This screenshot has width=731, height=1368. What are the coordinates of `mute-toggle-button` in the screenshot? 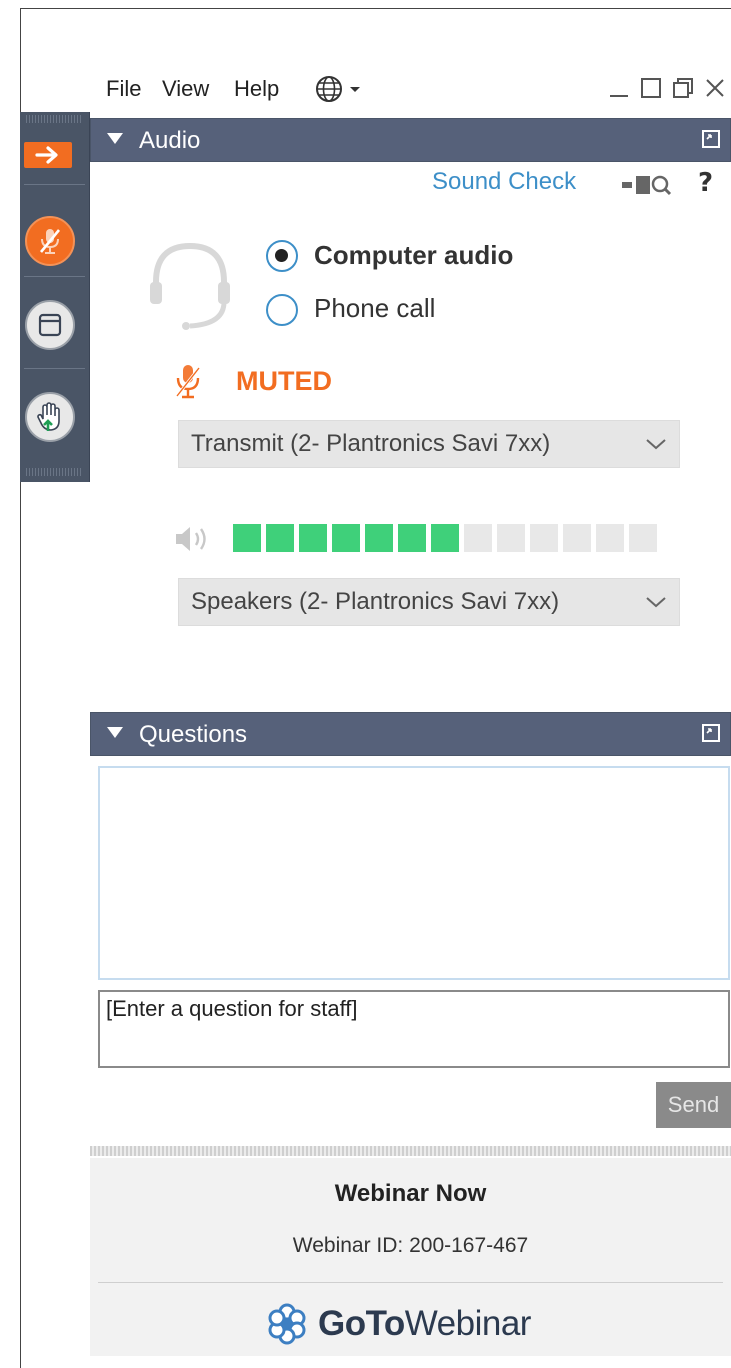 It's located at (50, 241).